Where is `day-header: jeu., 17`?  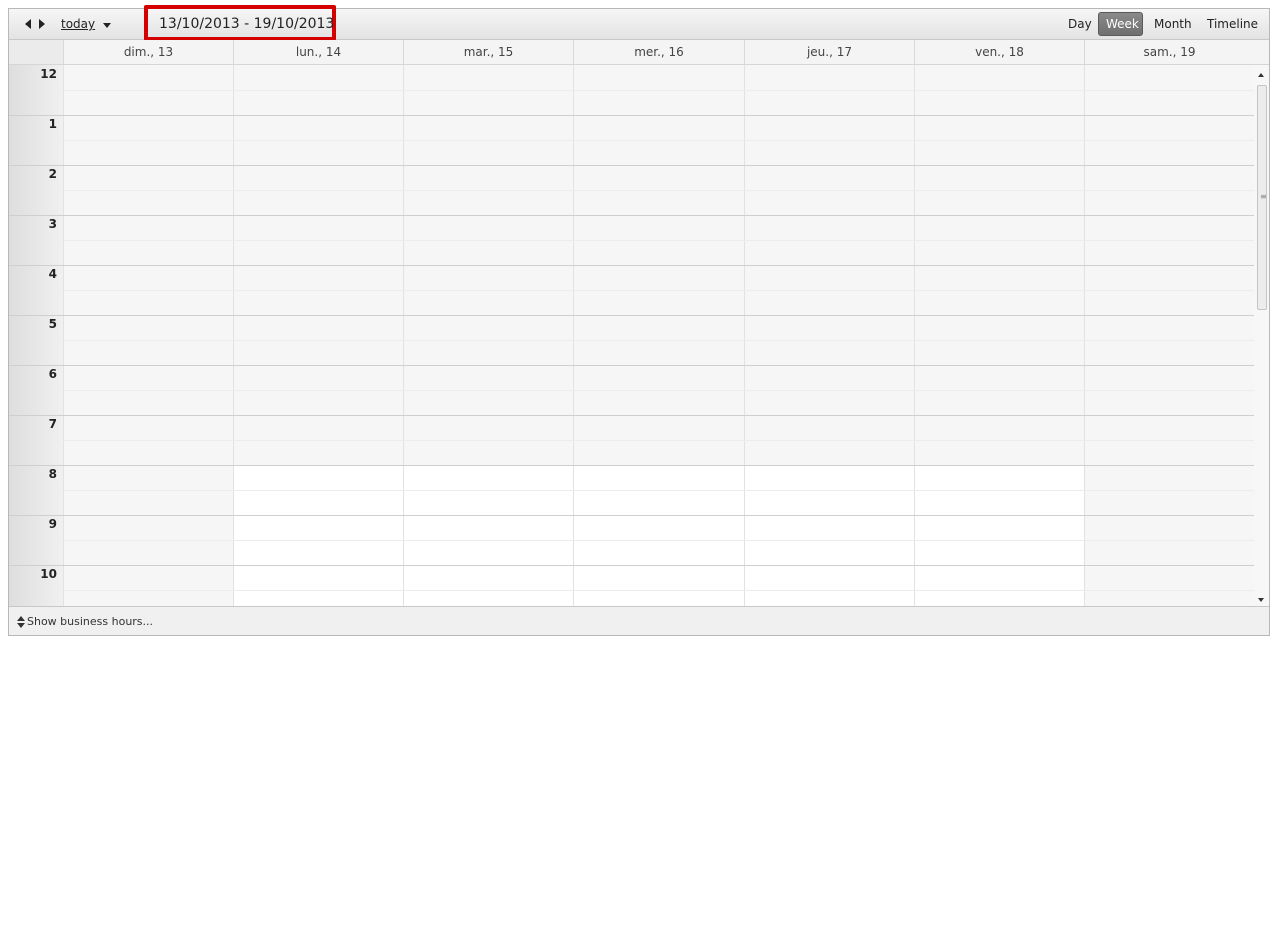 day-header: jeu., 17 is located at coordinates (829, 52).